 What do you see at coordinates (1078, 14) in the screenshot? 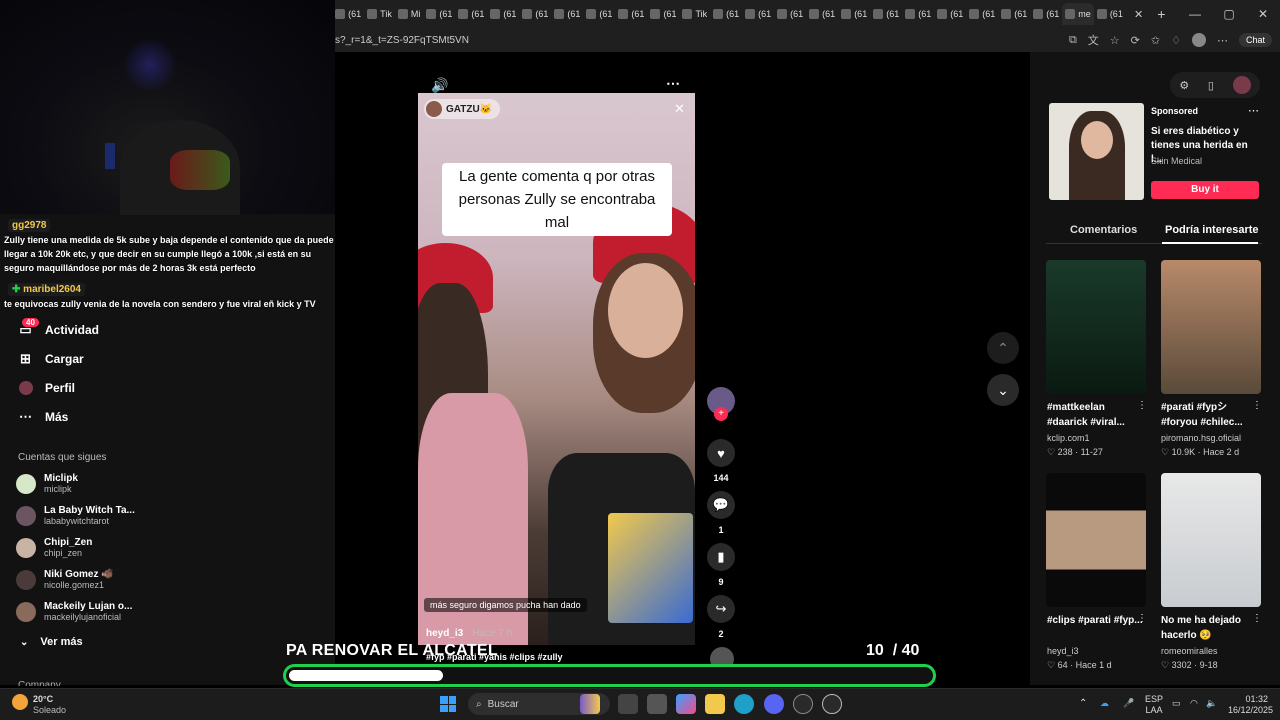
I see `browser-tab: me` at bounding box center [1078, 14].